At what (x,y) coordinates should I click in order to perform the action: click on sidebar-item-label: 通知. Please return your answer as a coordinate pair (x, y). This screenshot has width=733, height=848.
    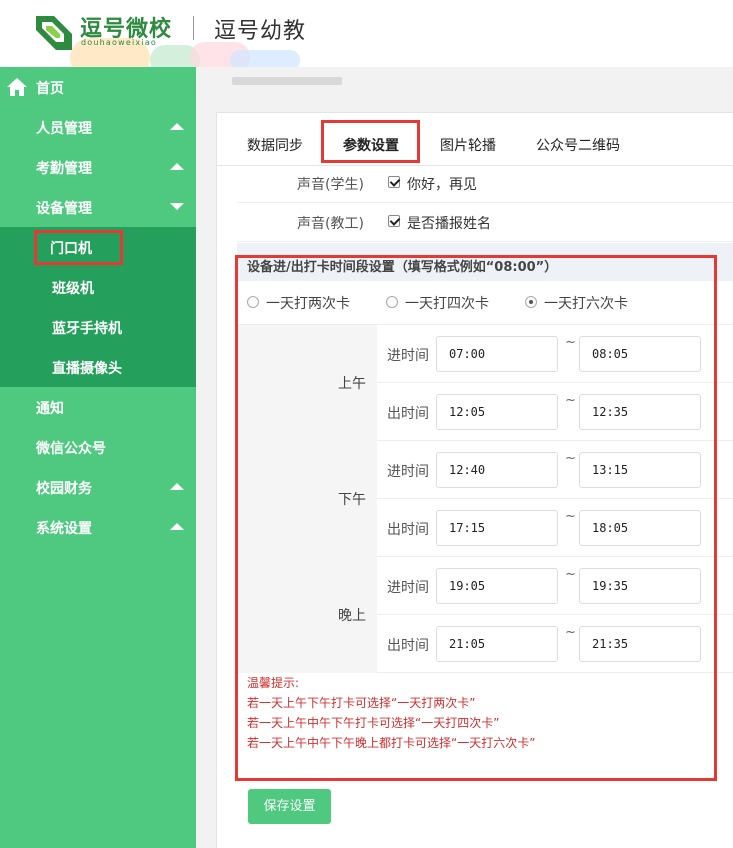
    Looking at the image, I should click on (50, 409).